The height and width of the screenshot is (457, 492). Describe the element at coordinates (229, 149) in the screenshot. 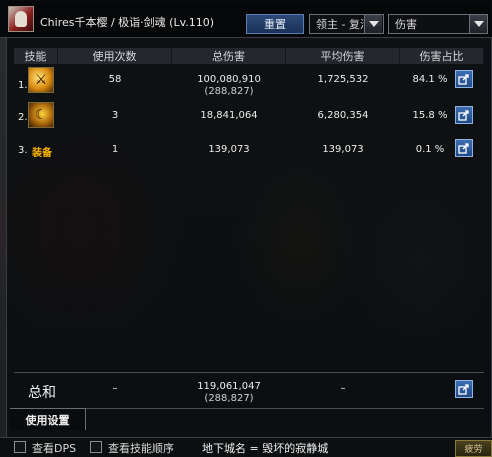

I see `total-damage-value: 139,073` at that location.